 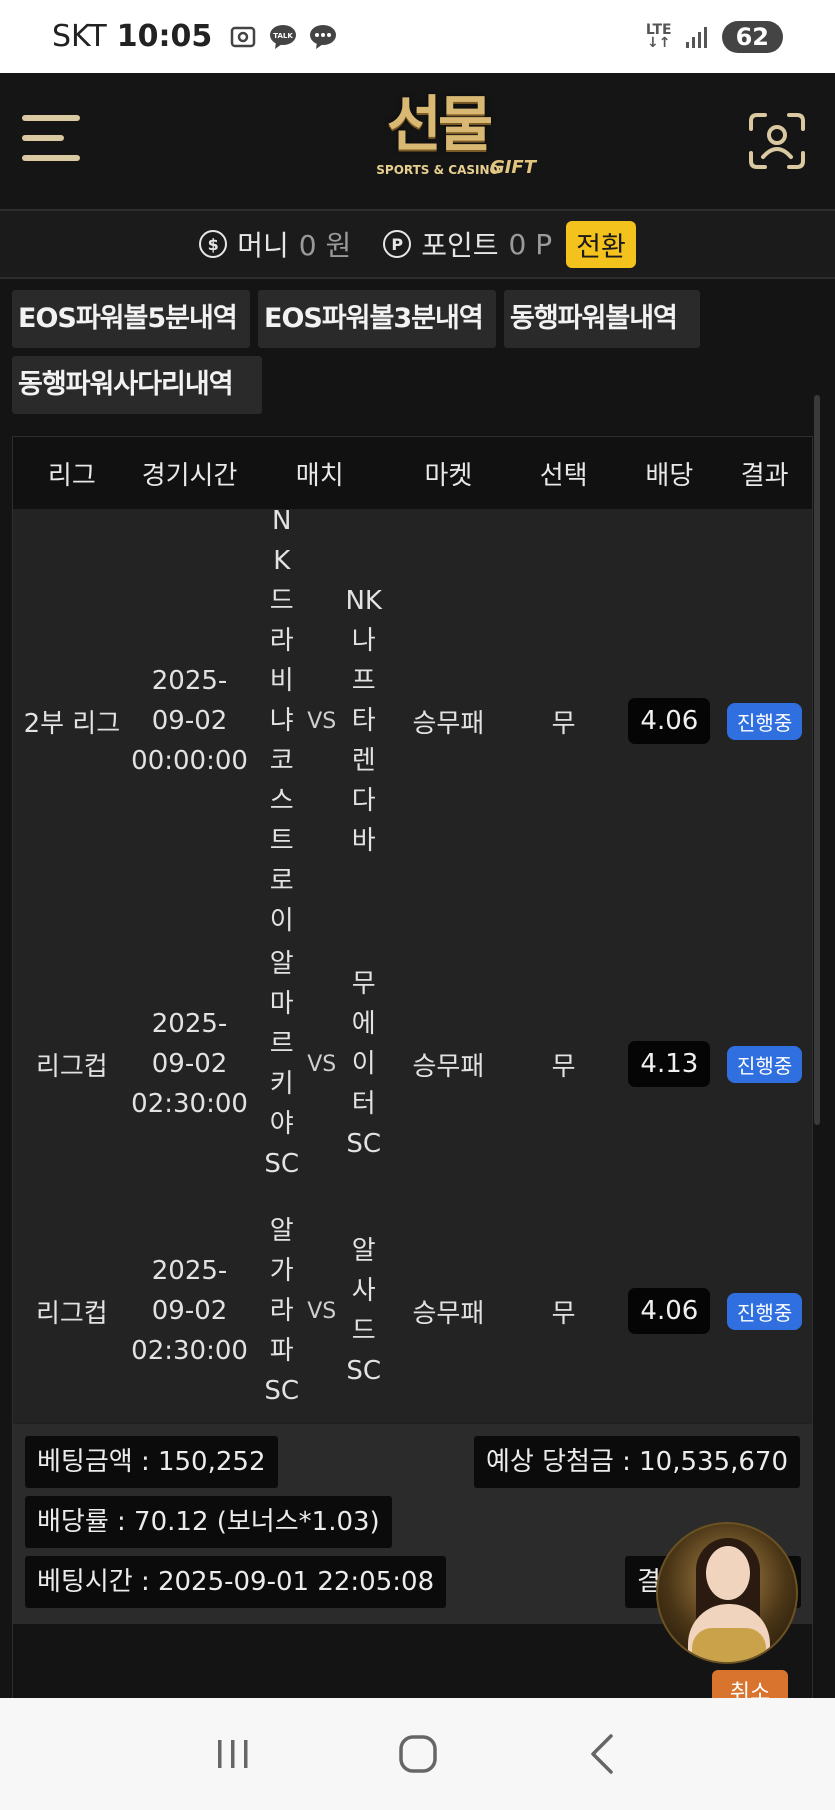 I want to click on status-bar: SKT 10:05 TALK LTE ↓↑ 62, so click(x=417, y=36).